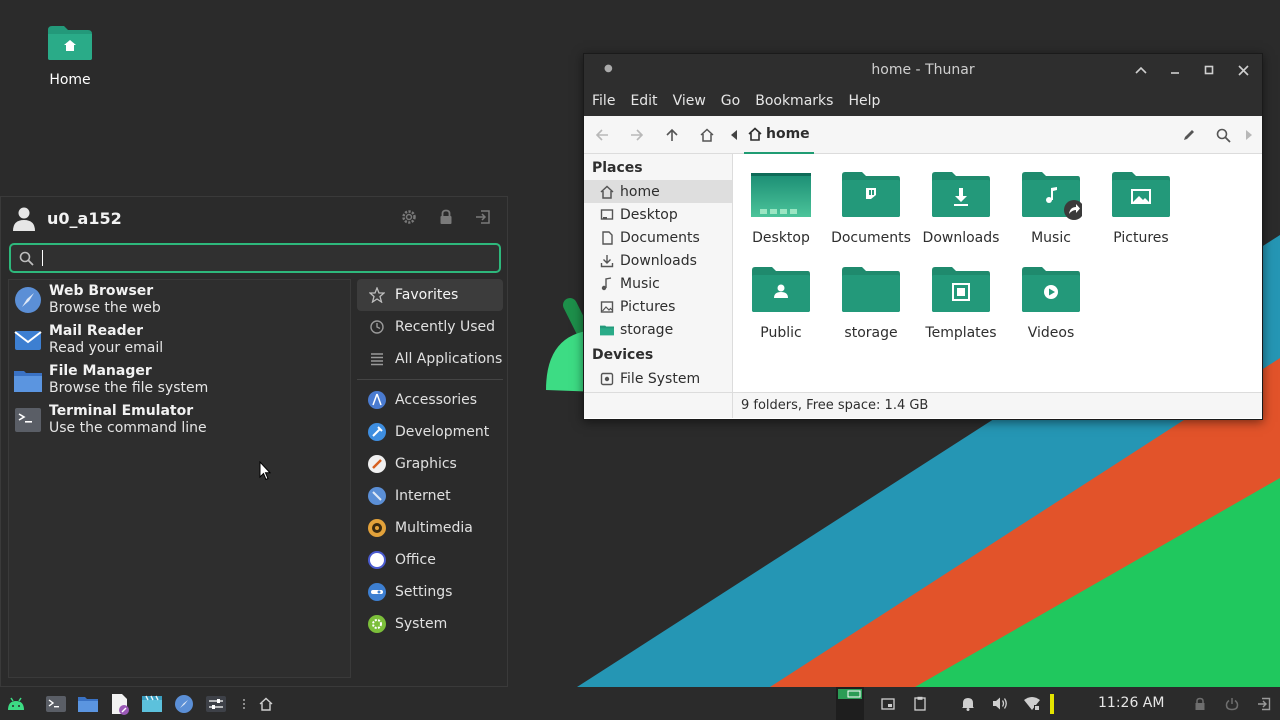 The width and height of the screenshot is (1280, 720). What do you see at coordinates (244, 703) in the screenshot?
I see `panel-handle` at bounding box center [244, 703].